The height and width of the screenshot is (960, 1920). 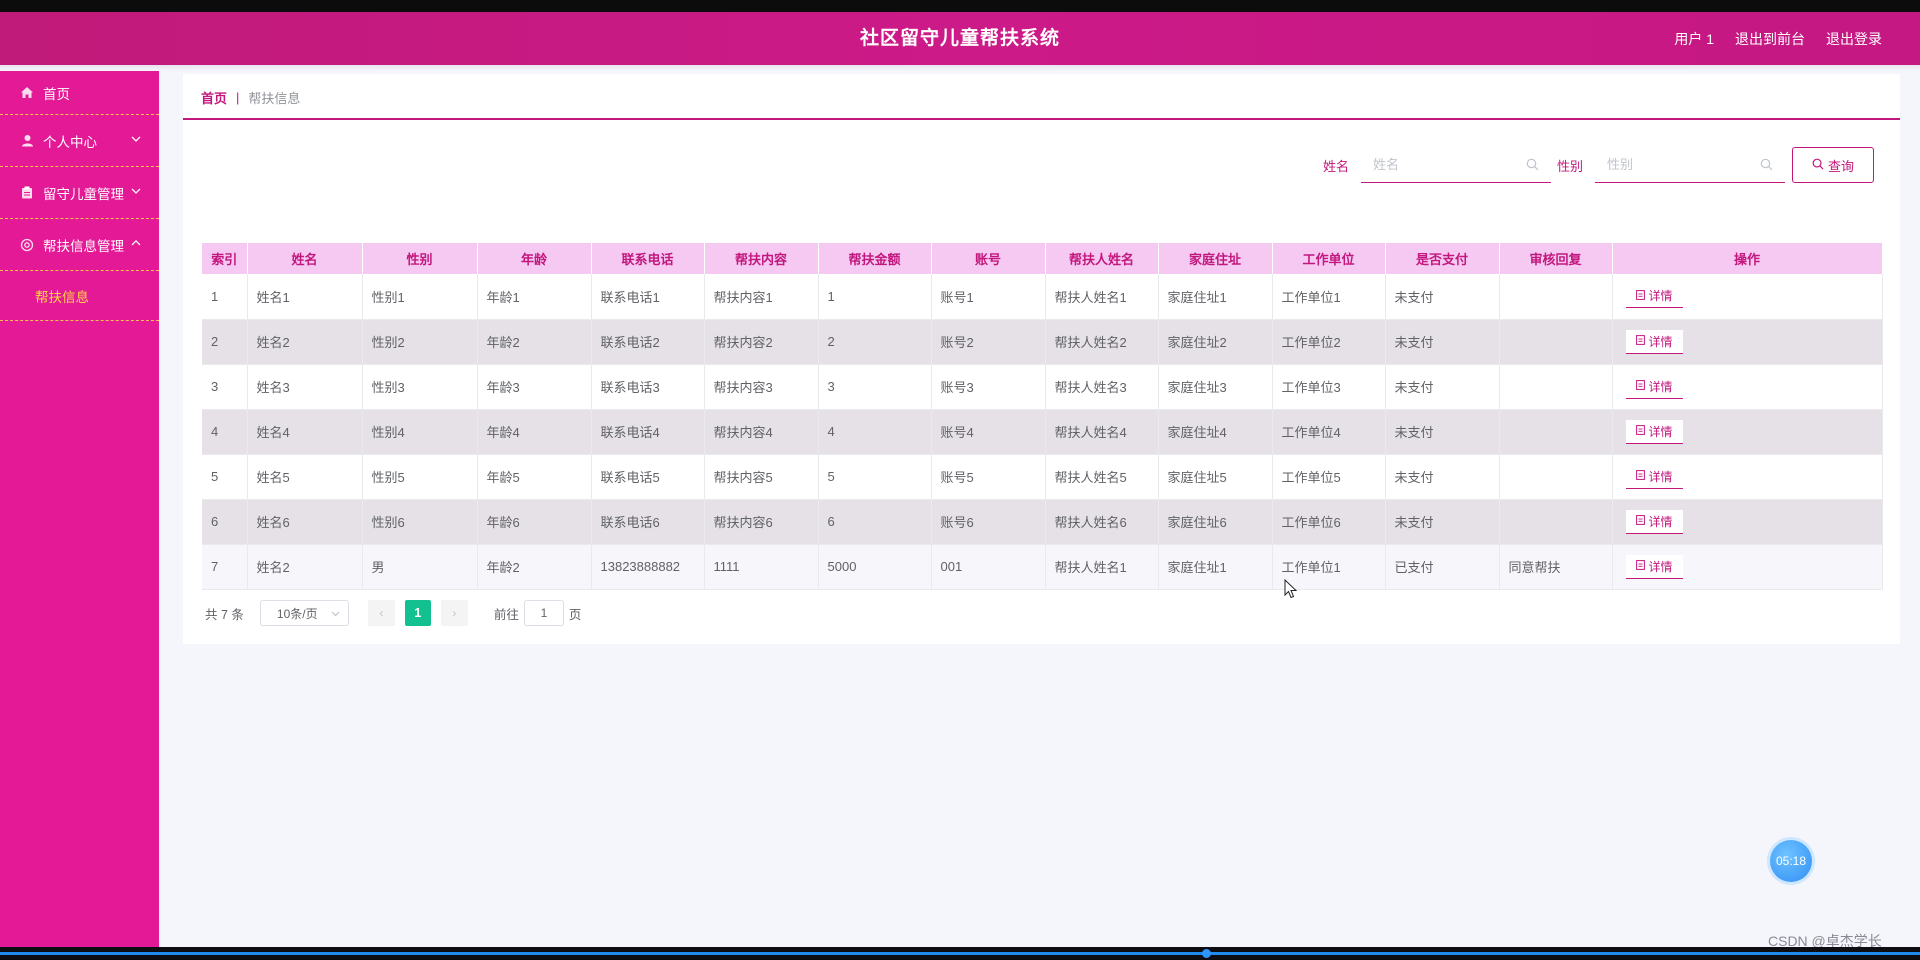 I want to click on sidebar-item-personal-center: 个人中心, so click(x=79, y=141).